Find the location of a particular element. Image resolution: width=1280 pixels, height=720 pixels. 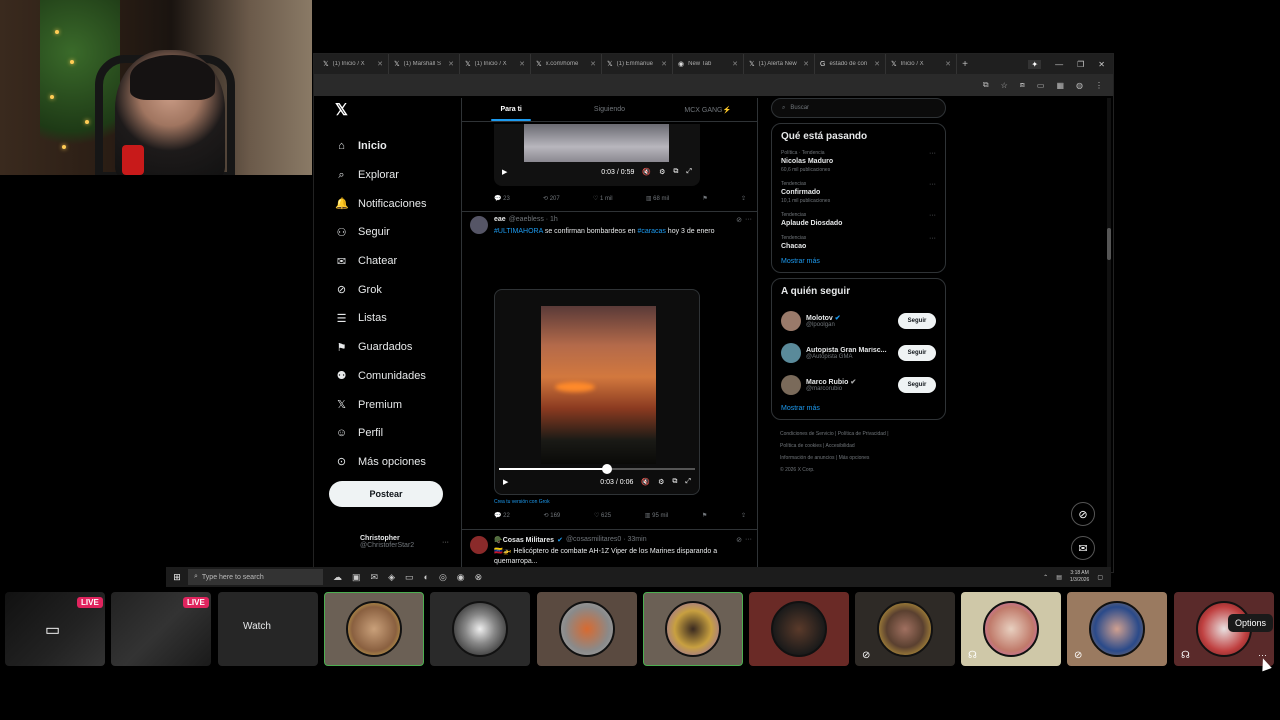

follow-suggestion: Marco Rubio ✔ @marcorubio Seguir is located at coordinates (858, 385).